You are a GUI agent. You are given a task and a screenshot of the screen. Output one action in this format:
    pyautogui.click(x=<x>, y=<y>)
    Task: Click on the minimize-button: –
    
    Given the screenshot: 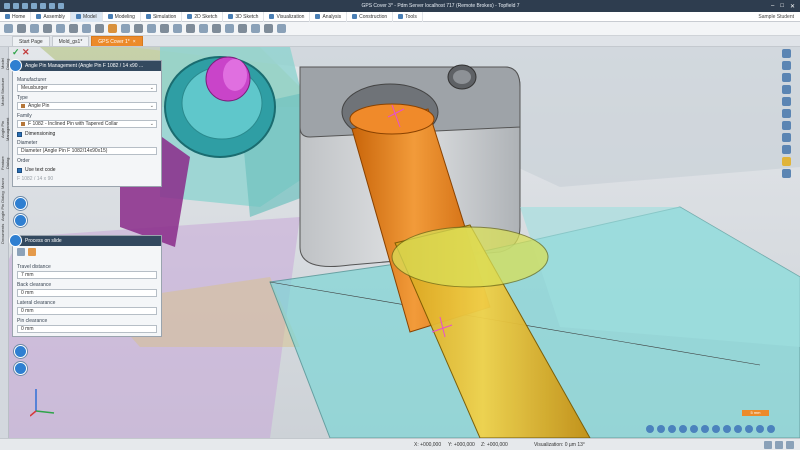 What is the action you would take?
    pyautogui.click(x=772, y=6)
    